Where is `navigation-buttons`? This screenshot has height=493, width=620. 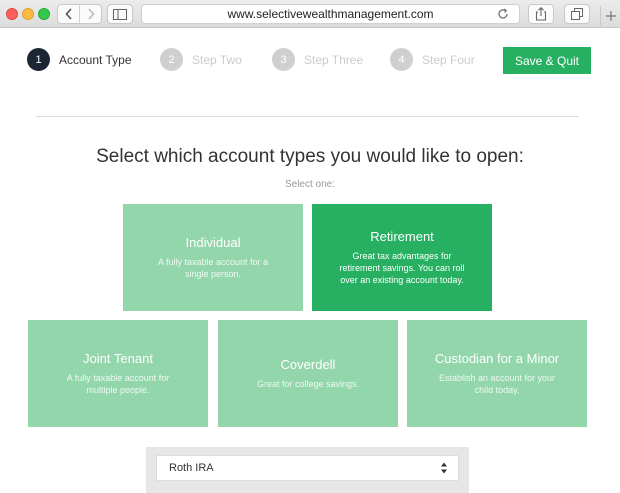 navigation-buttons is located at coordinates (79, 14).